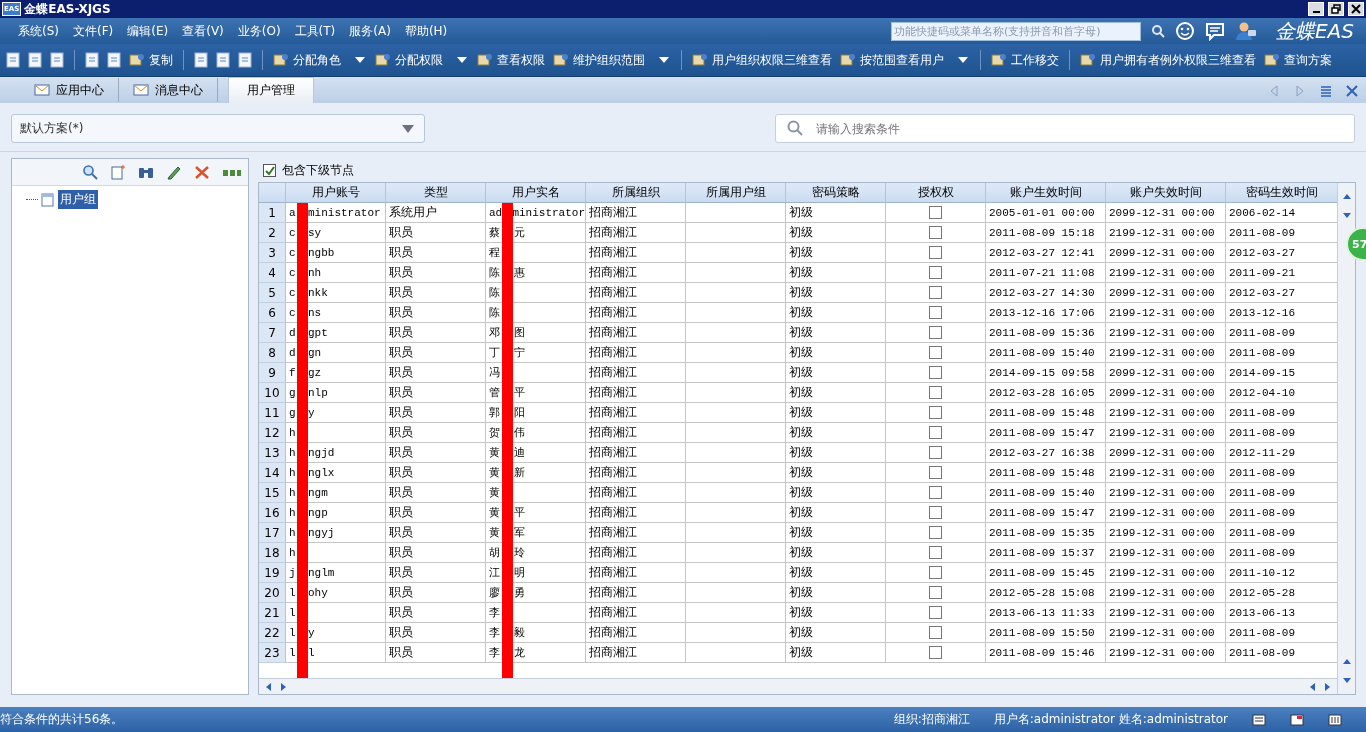  Describe the element at coordinates (1065, 128) in the screenshot. I see `search-field: 请输入搜索条件` at that location.